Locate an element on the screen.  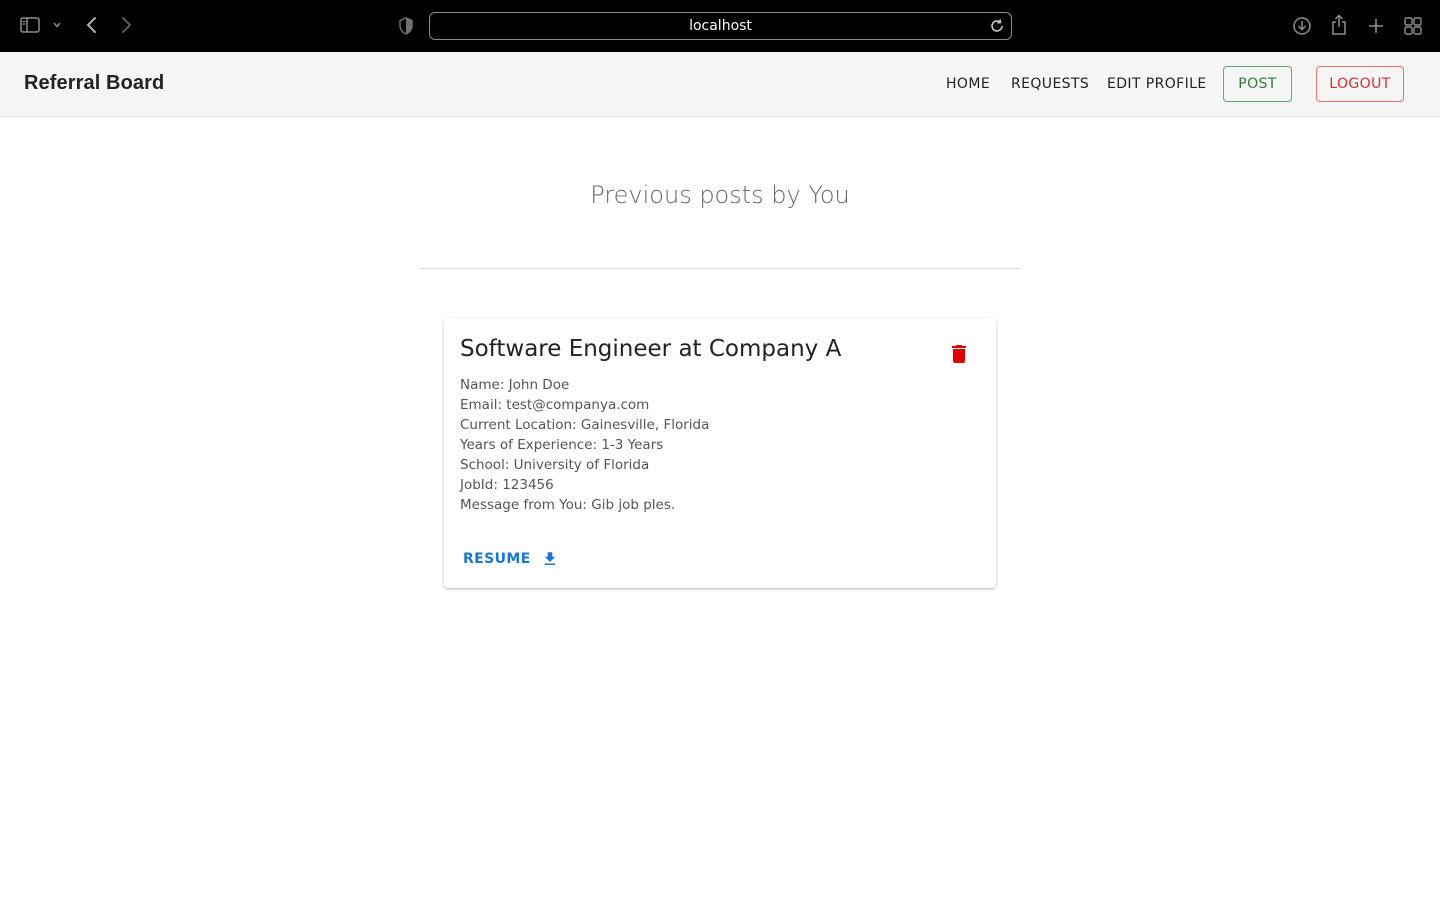
detail-school: School: University of Florida is located at coordinates (555, 465).